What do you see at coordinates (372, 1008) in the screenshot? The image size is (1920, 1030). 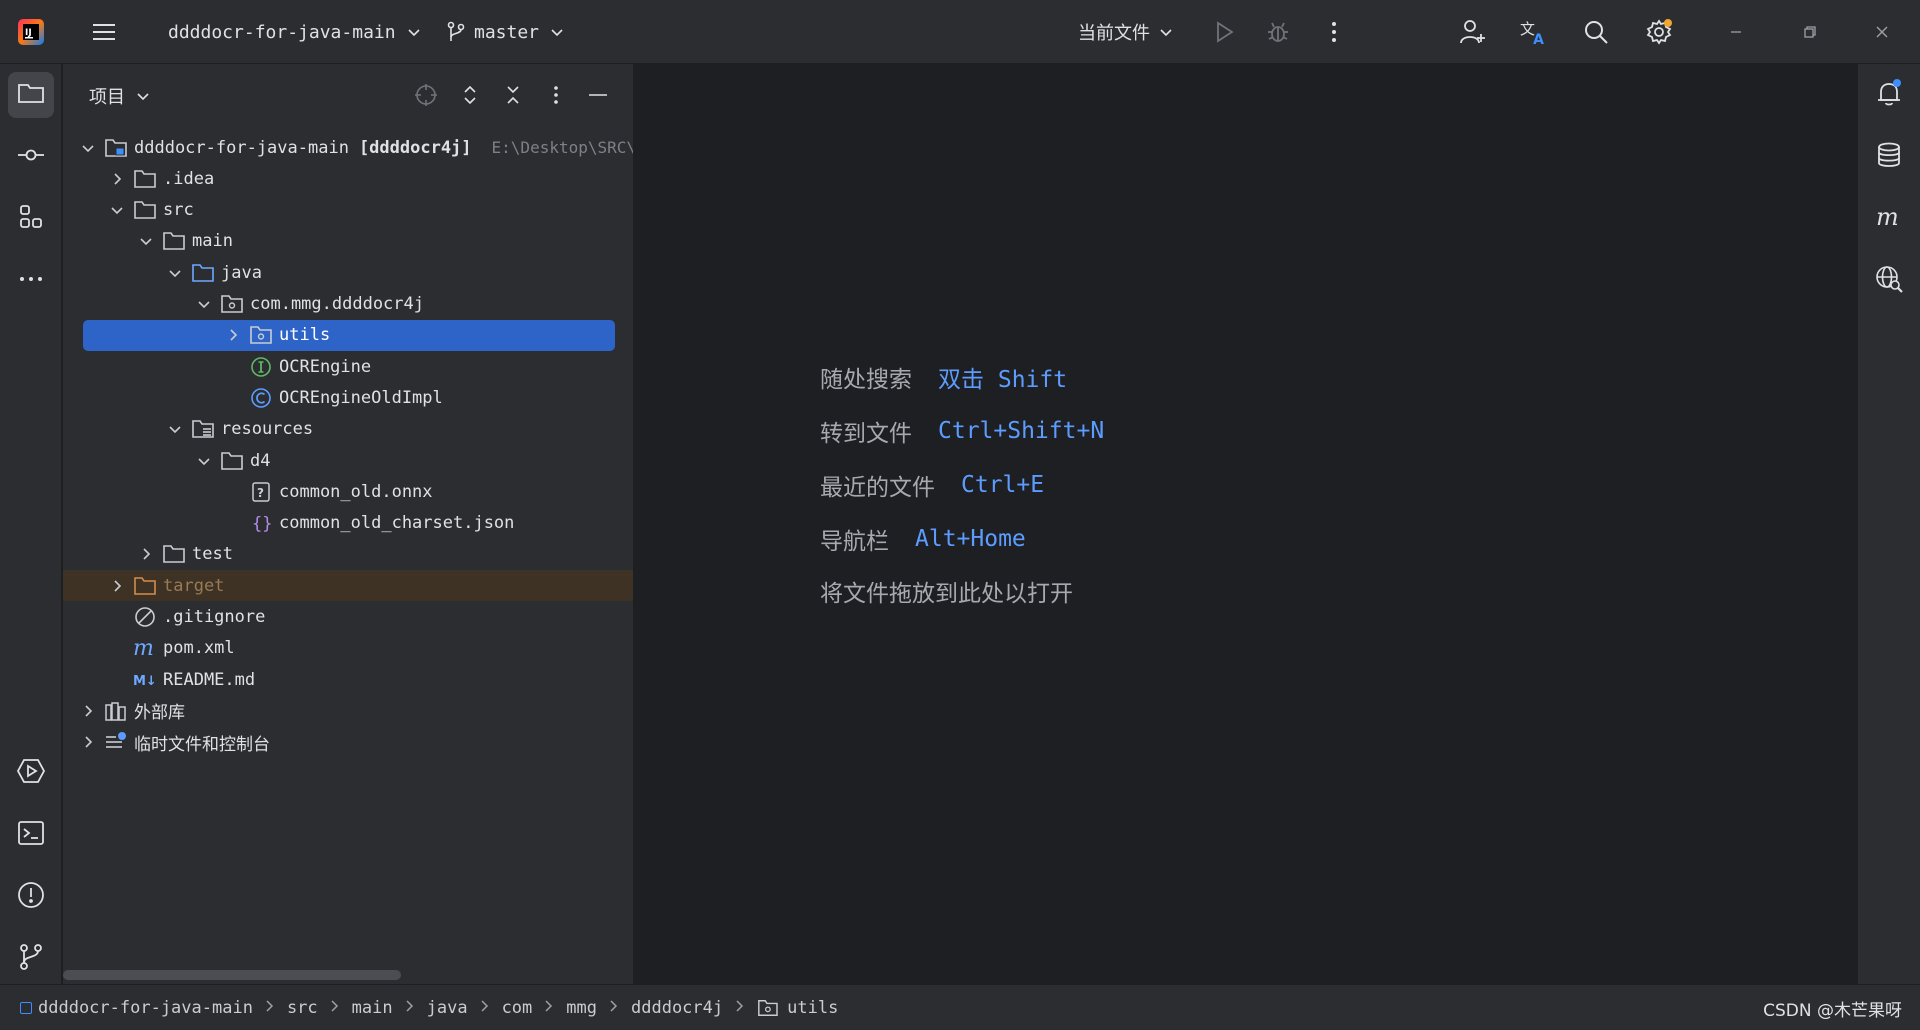 I see `breadcrumb-item: main` at bounding box center [372, 1008].